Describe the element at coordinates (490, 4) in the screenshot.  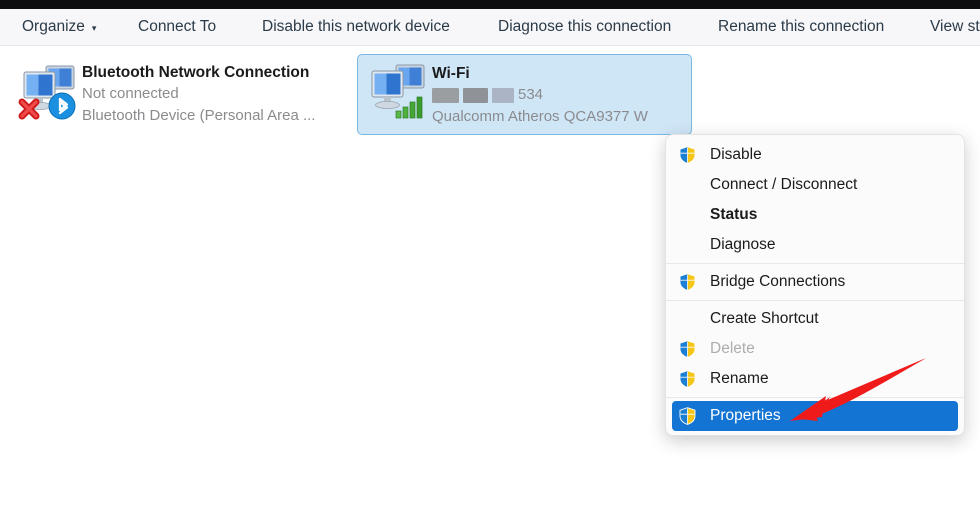
I see `window-title-bar` at that location.